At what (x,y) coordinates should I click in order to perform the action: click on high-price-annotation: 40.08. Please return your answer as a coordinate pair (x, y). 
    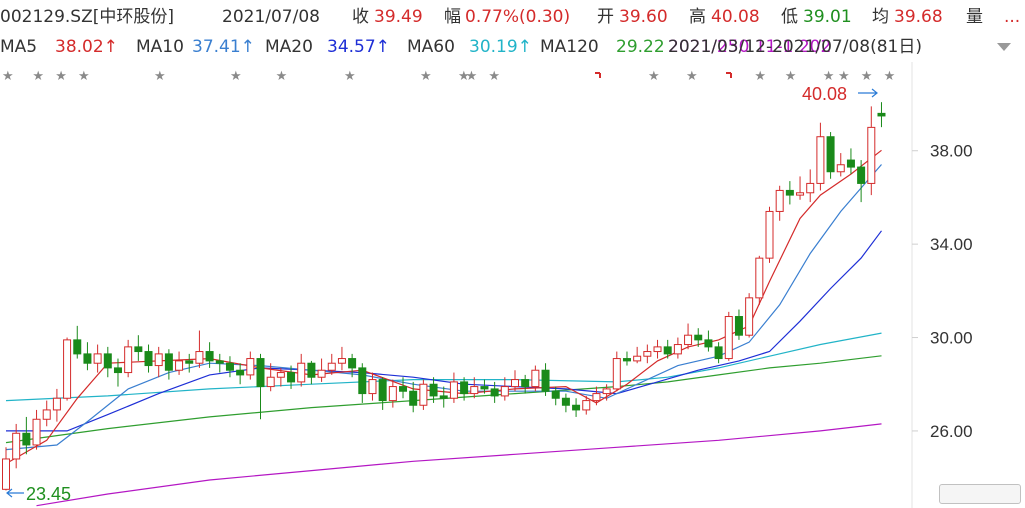
    Looking at the image, I should click on (824, 94).